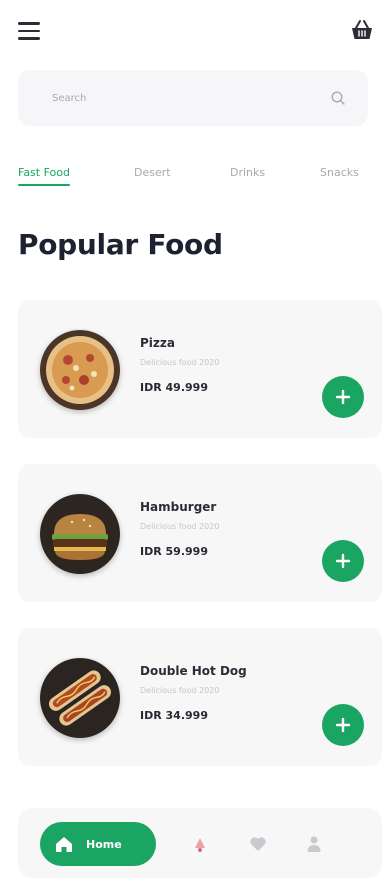 This screenshot has height=881, width=387. I want to click on tab-fast-food: Fast Food, so click(44, 176).